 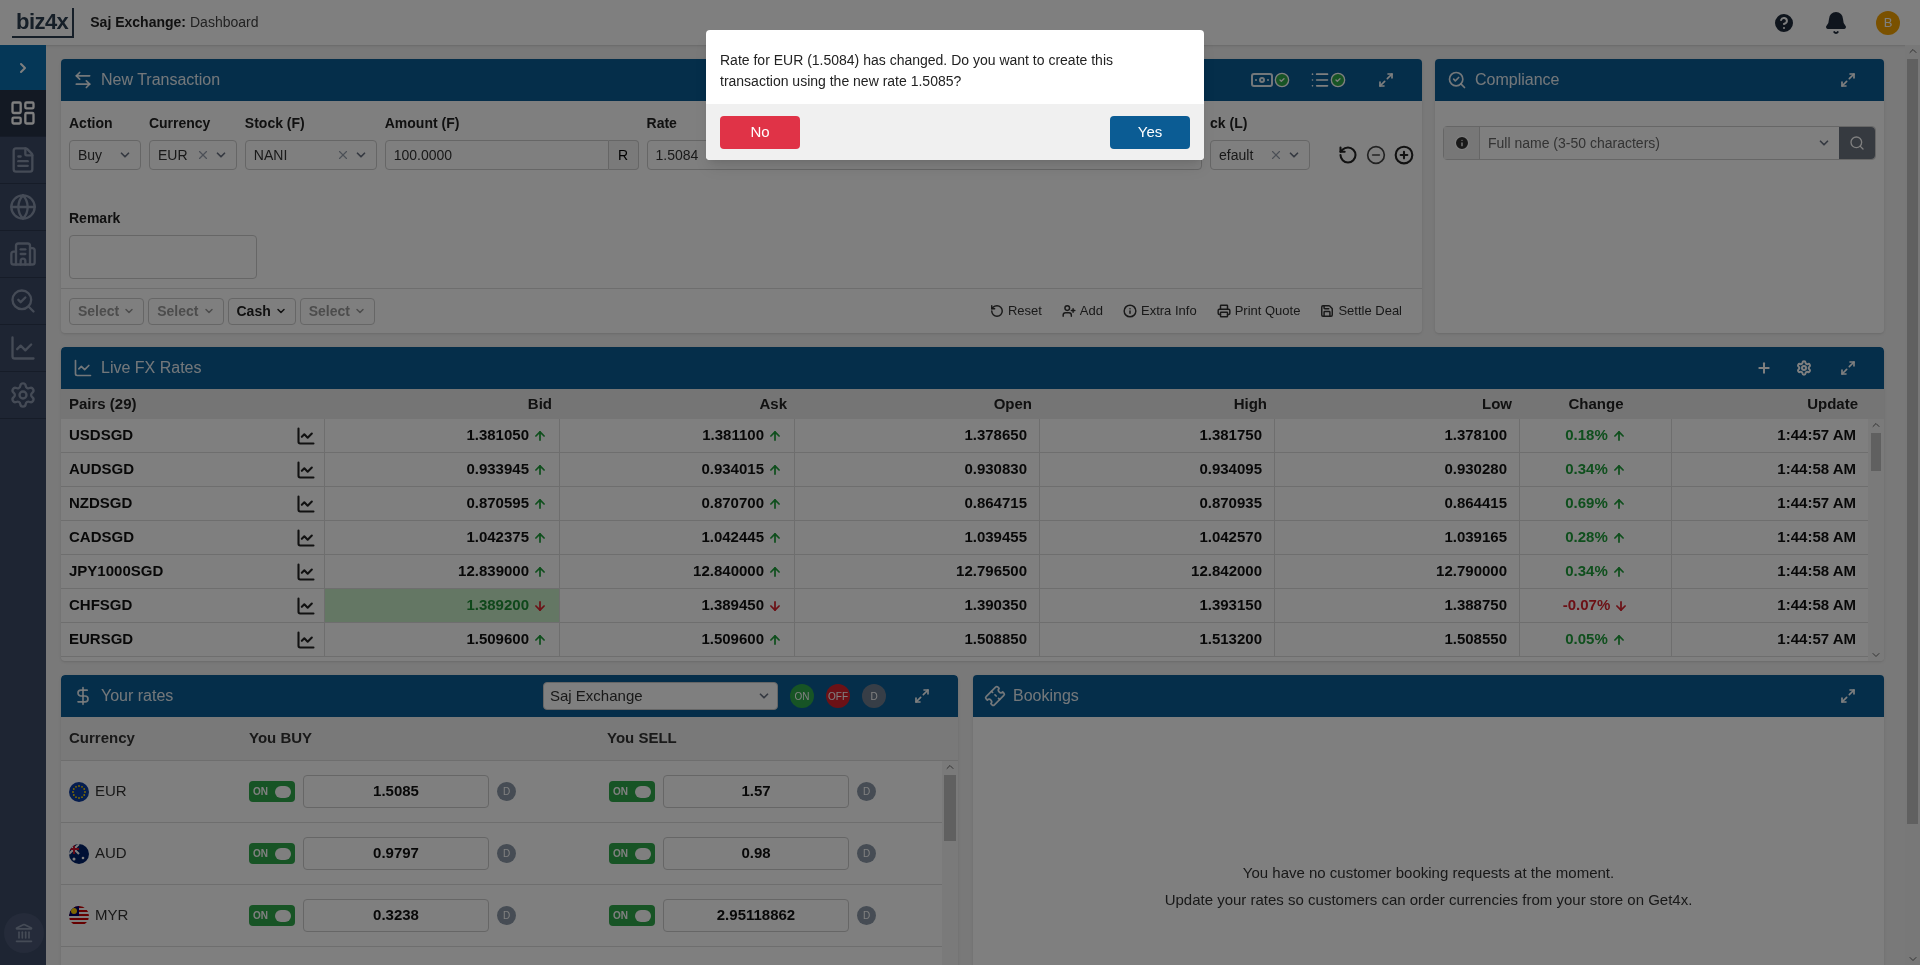 I want to click on bid-cell: 1.389200, so click(x=442, y=605).